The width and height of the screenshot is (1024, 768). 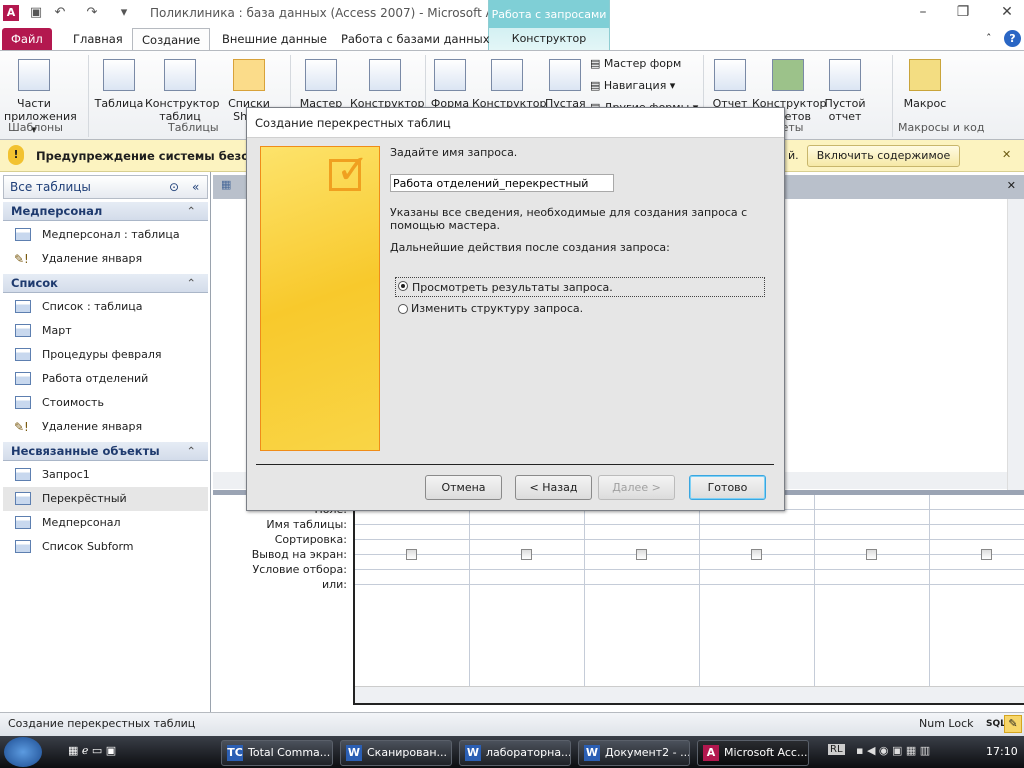 What do you see at coordinates (274, 39) in the screenshot?
I see `tab-external-data: Внешние данные` at bounding box center [274, 39].